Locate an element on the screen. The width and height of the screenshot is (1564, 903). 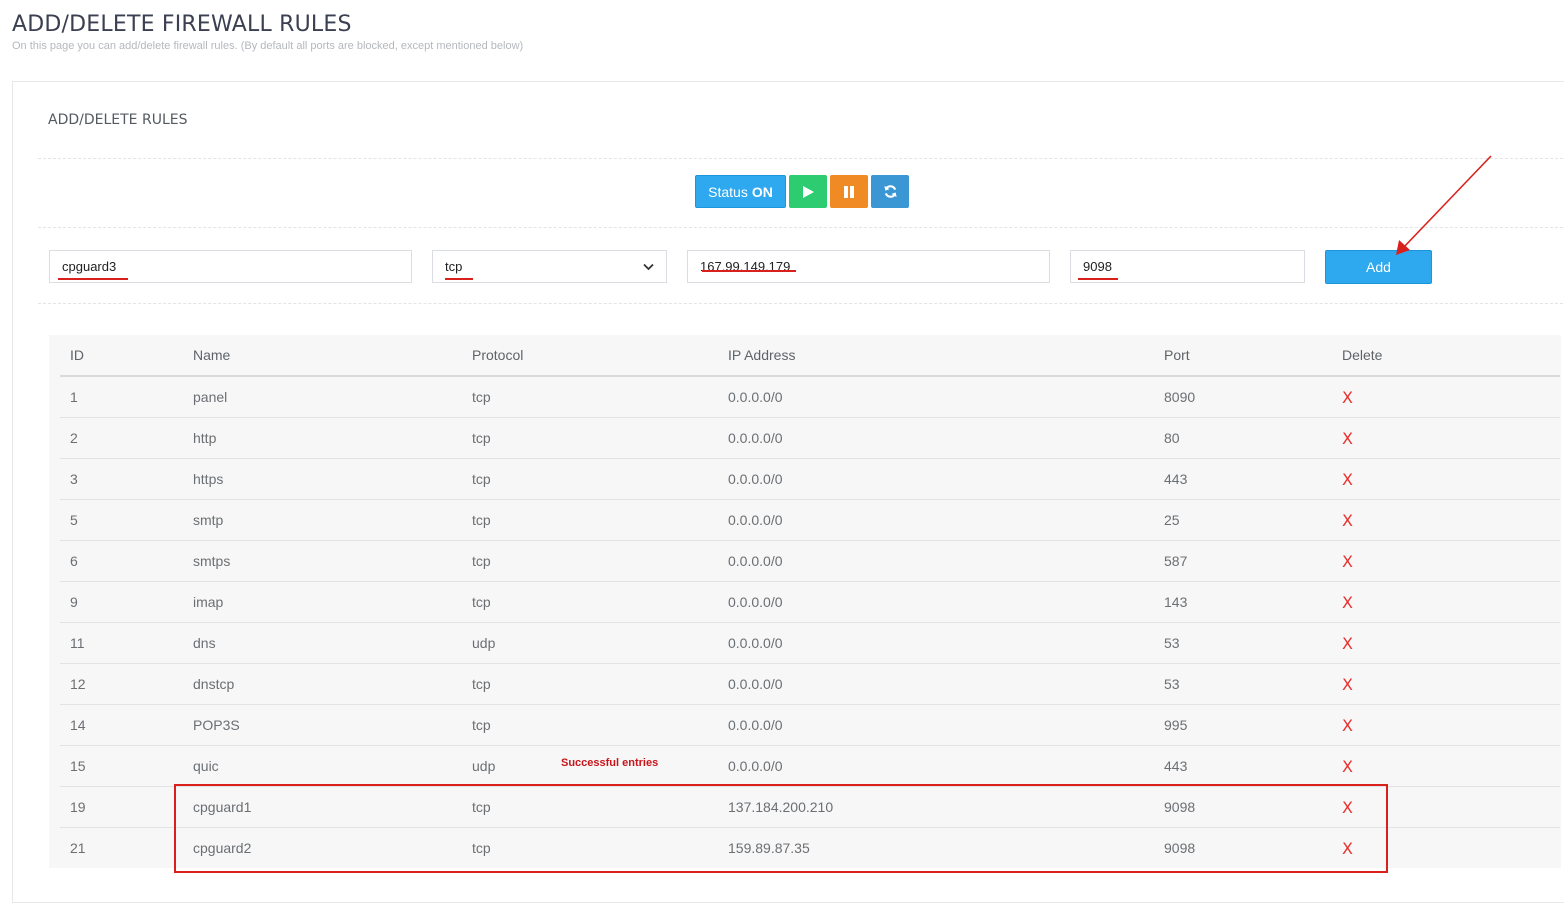
page-title: ADD/DELETE FIREWALL RULES is located at coordinates (182, 24).